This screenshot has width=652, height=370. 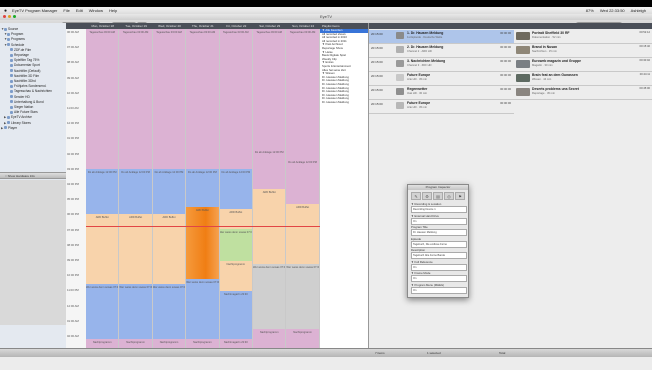 What do you see at coordinates (438, 196) in the screenshot?
I see `inspector-tab-icon: ▤` at bounding box center [438, 196].